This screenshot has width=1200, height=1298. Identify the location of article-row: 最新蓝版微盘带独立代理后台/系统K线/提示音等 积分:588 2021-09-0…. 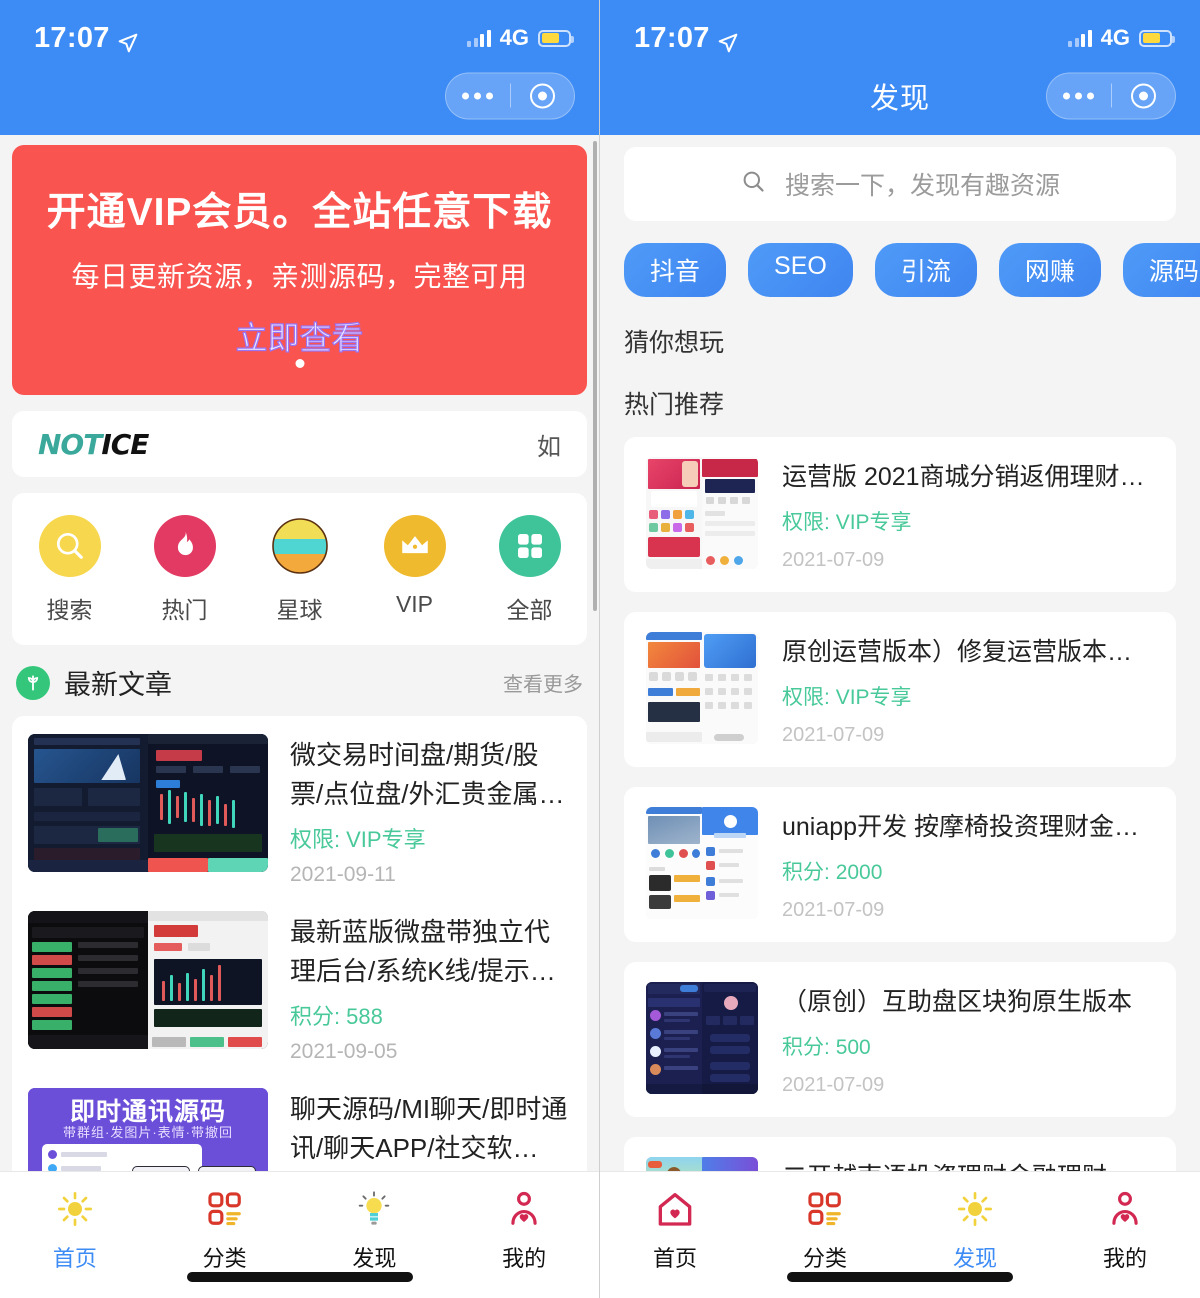
(299, 987).